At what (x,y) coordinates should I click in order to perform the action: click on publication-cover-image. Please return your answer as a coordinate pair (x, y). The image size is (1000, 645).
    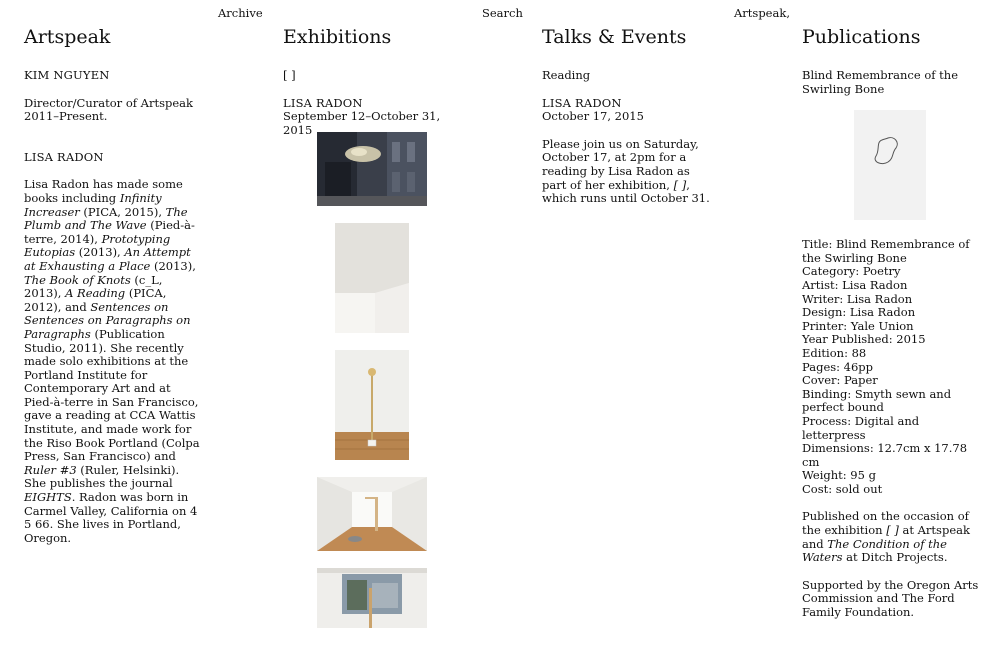
    Looking at the image, I should click on (890, 165).